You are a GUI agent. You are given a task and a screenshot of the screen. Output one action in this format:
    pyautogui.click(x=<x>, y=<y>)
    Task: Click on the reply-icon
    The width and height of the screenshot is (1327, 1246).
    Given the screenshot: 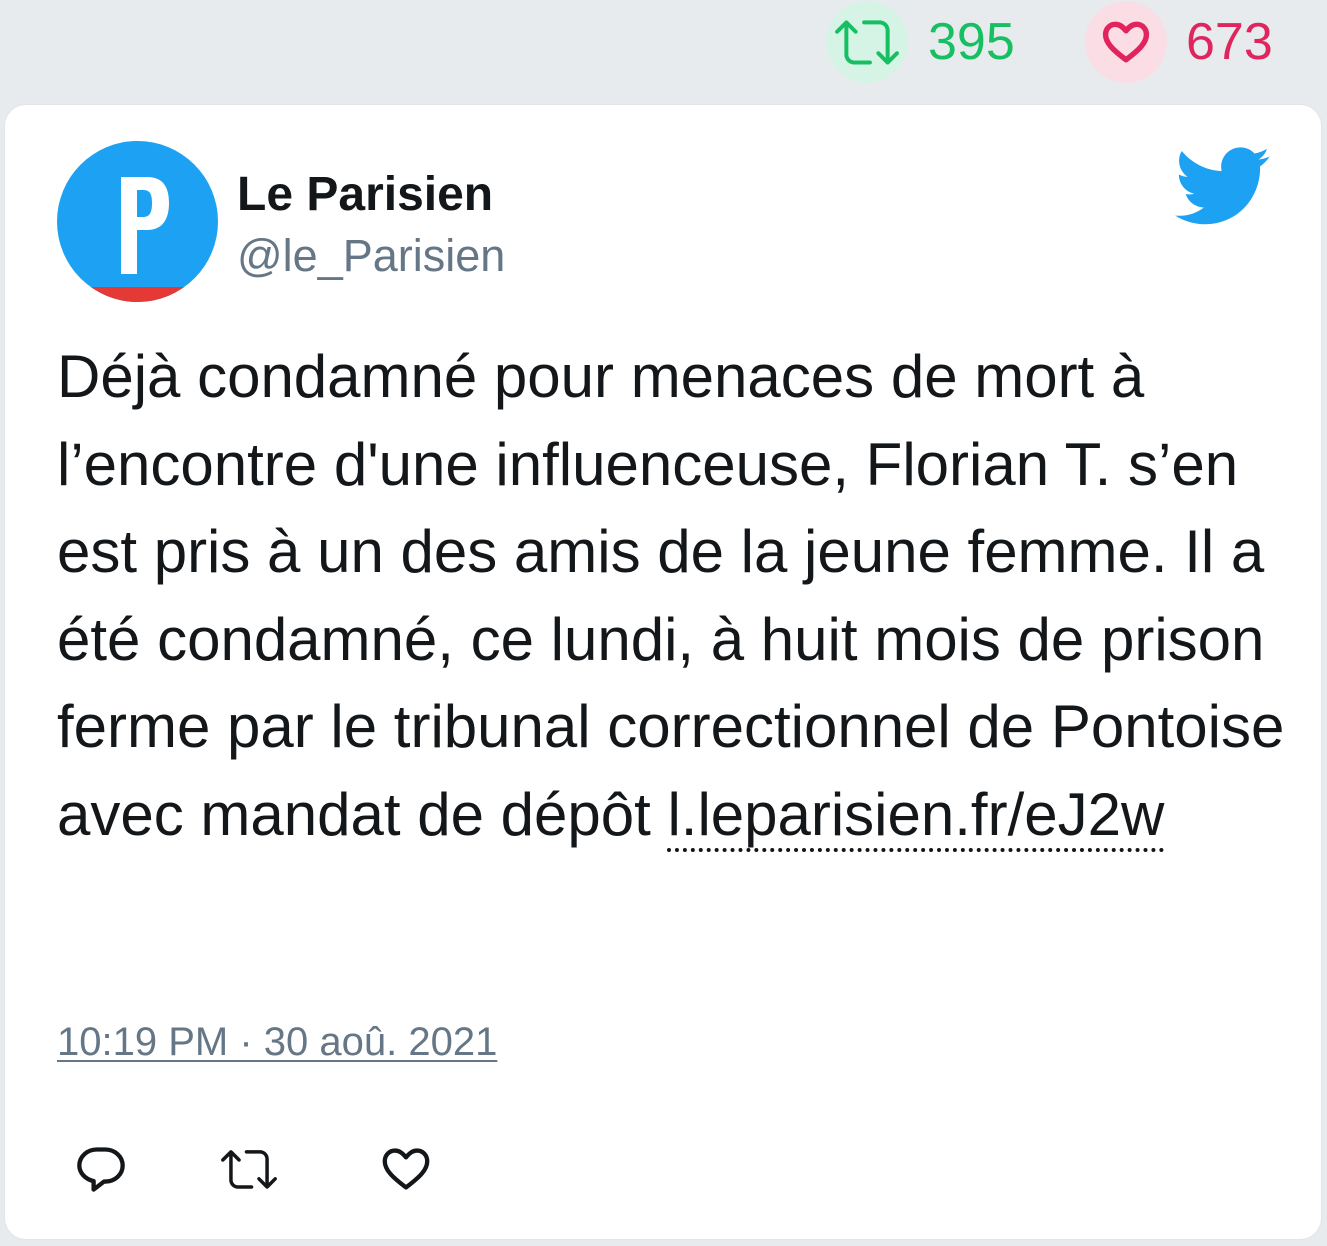 What is the action you would take?
    pyautogui.click(x=101, y=1169)
    